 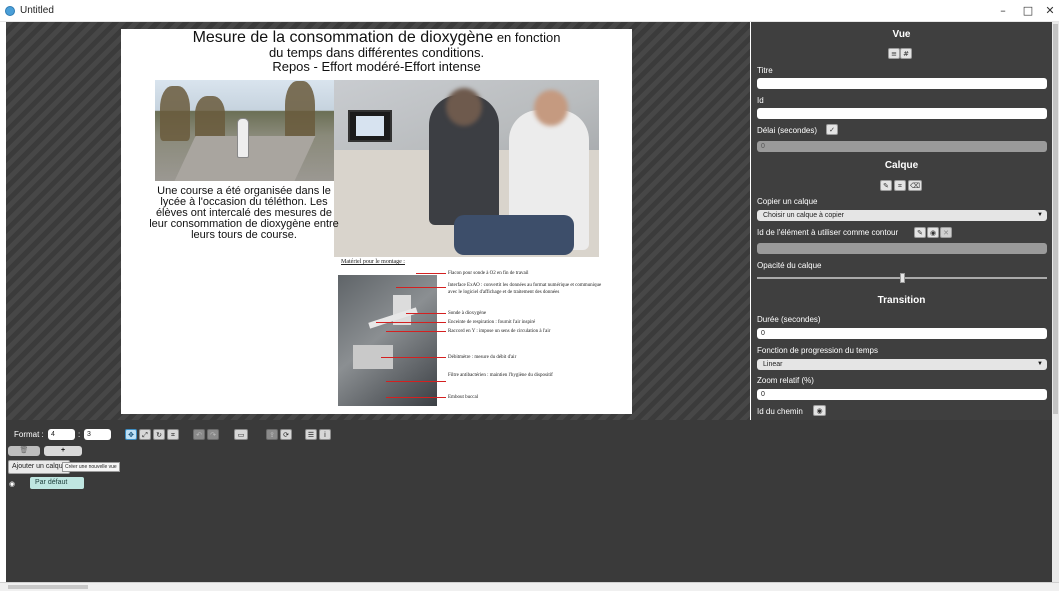 I want to click on export-icon: ⇪, so click(x=272, y=434).